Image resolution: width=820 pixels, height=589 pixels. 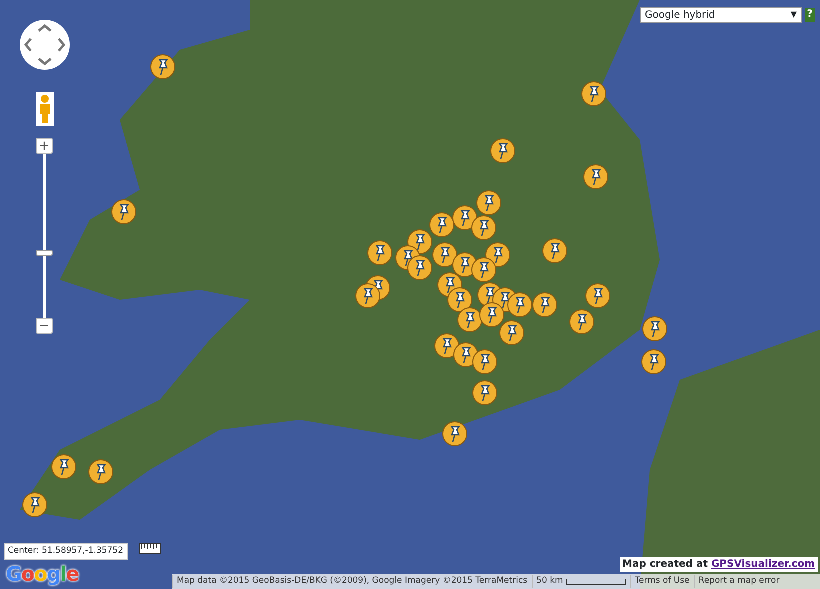 What do you see at coordinates (42, 574) in the screenshot?
I see `google-logo: Google` at bounding box center [42, 574].